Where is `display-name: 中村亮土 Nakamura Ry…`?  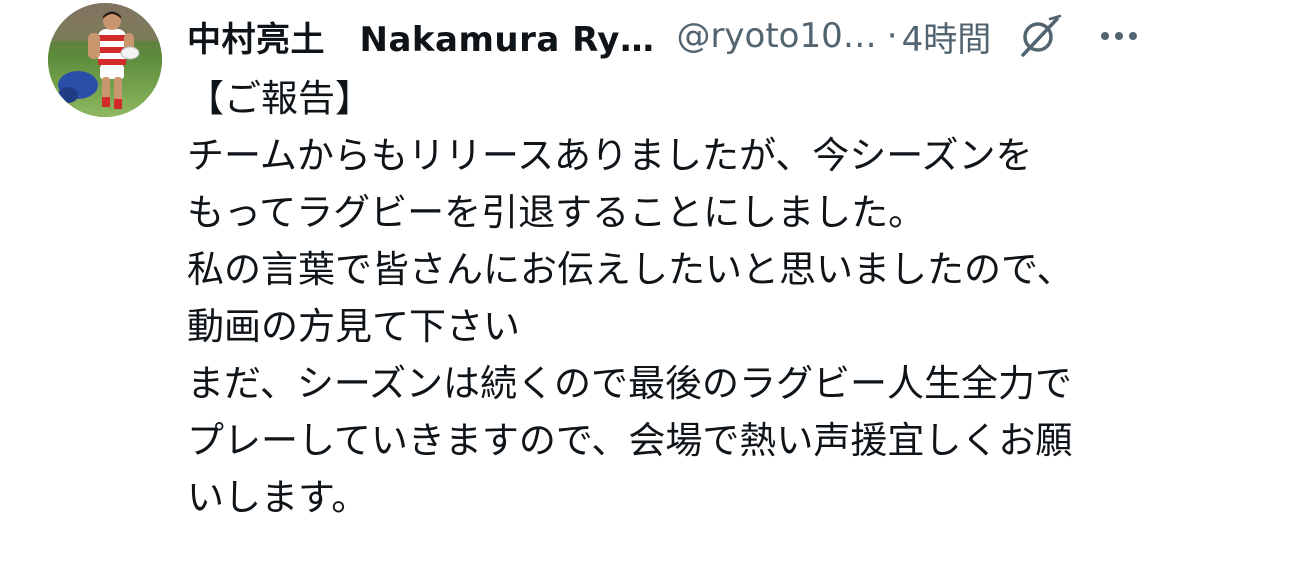 display-name: 中村亮土 Nakamura Ry… is located at coordinates (420, 36).